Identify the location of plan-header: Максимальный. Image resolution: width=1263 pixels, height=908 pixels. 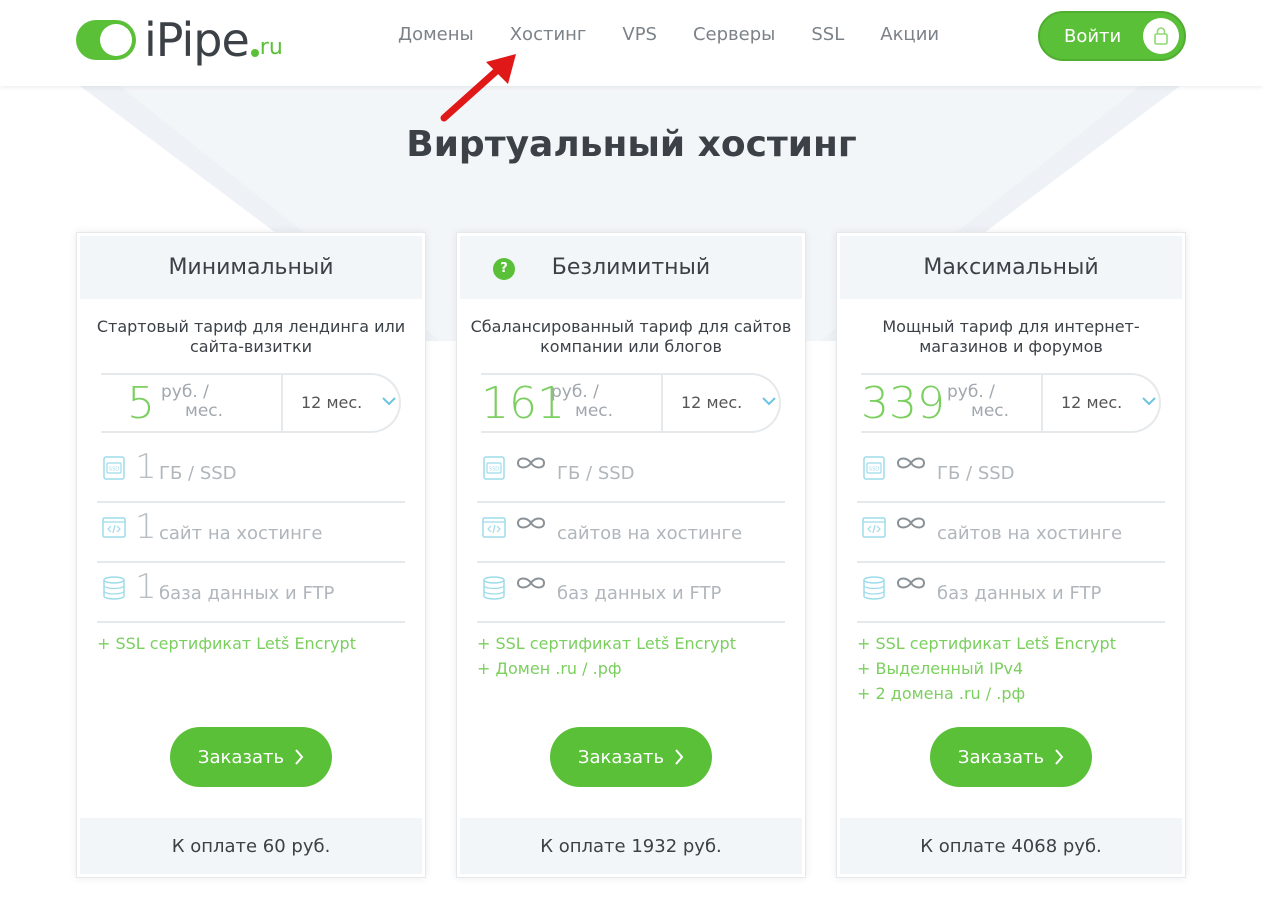
(1011, 267).